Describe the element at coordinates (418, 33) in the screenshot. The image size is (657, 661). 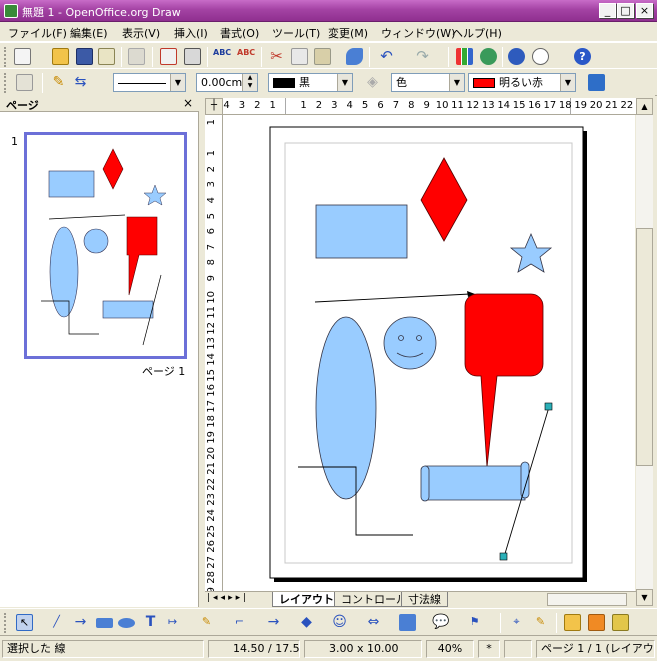
I see `menu-window: ウィンドウ(W)` at that location.